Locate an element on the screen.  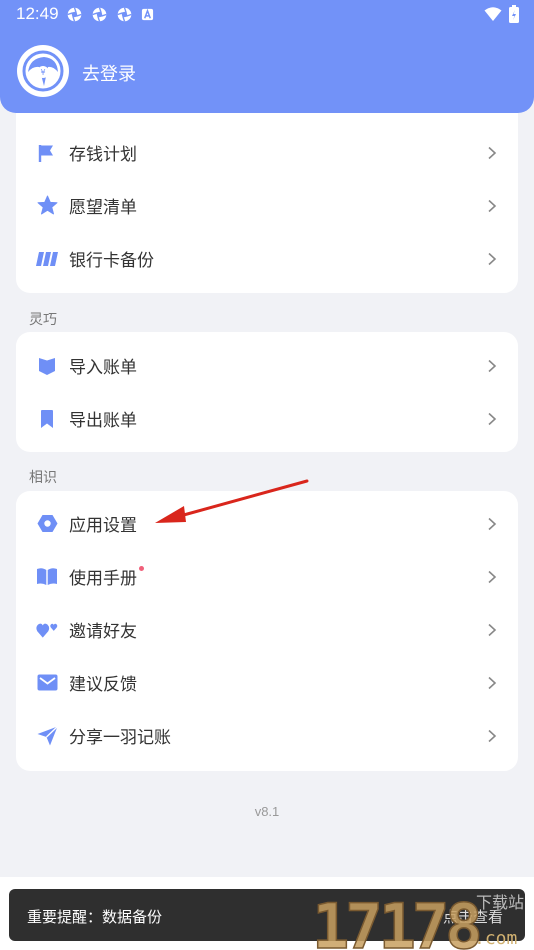
hearts-icon is located at coordinates (47, 630).